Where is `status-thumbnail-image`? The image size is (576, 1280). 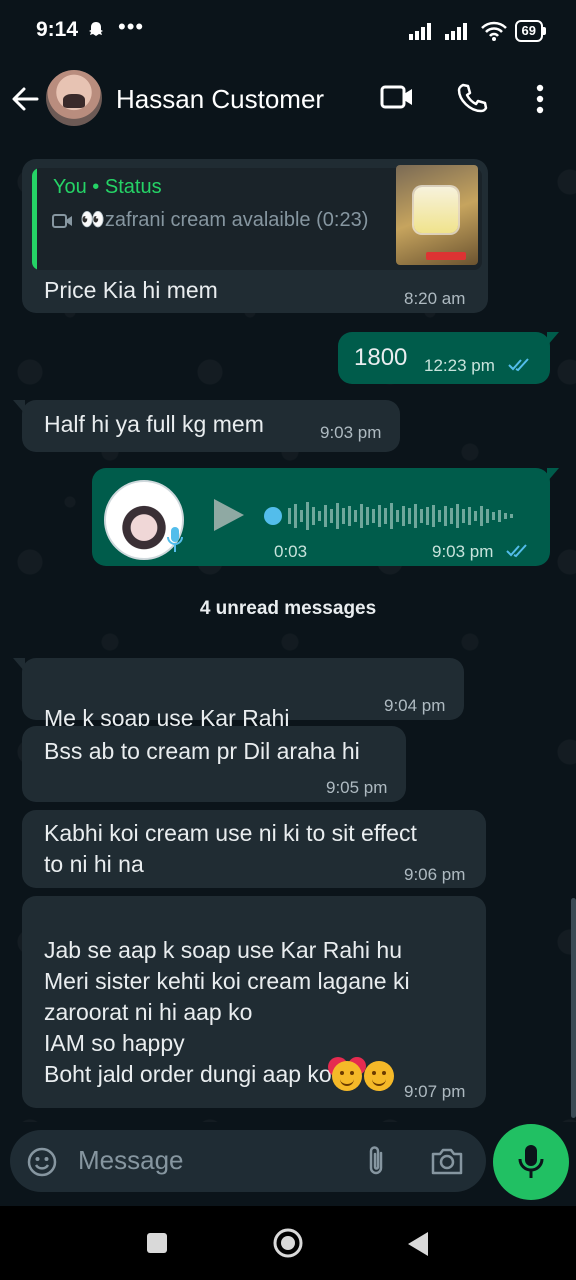 status-thumbnail-image is located at coordinates (437, 215).